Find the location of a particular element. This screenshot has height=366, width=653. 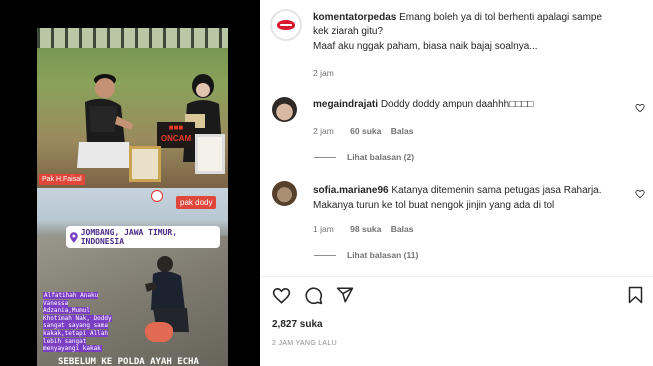

comment-meta: 2 jam 60 suka Balas is located at coordinates (363, 131).